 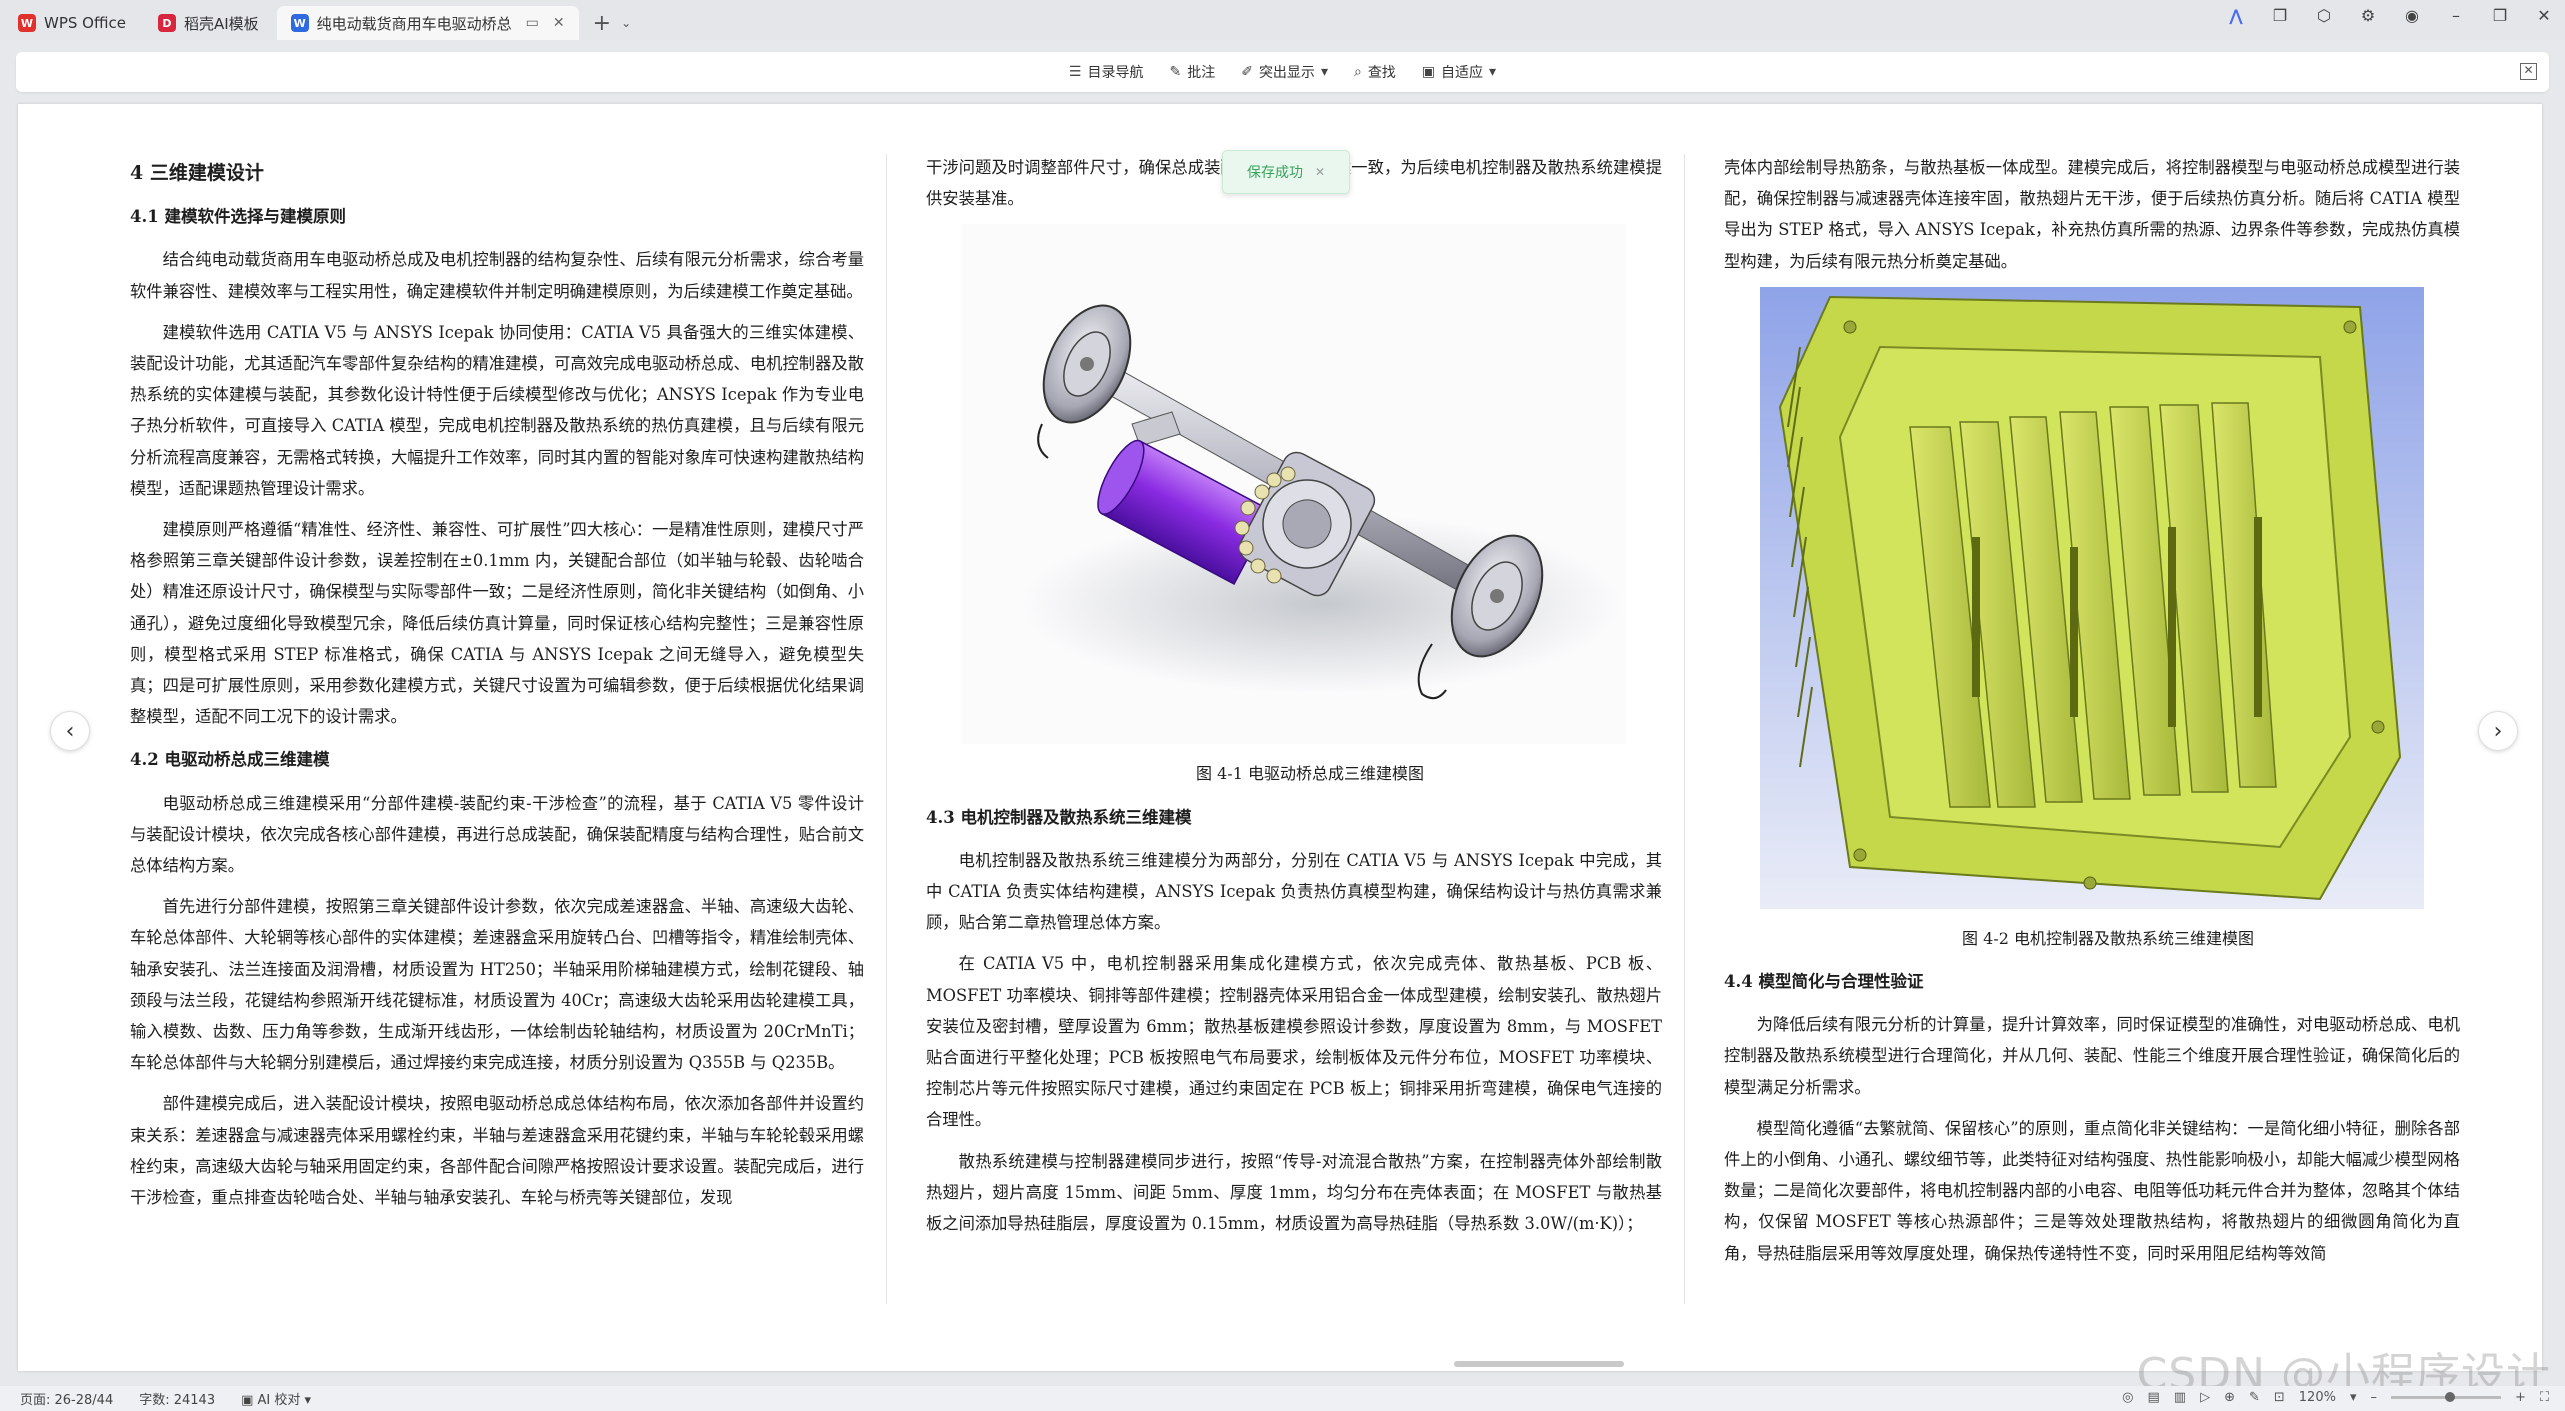 What do you see at coordinates (602, 23) in the screenshot?
I see `new-tab-button: +` at bounding box center [602, 23].